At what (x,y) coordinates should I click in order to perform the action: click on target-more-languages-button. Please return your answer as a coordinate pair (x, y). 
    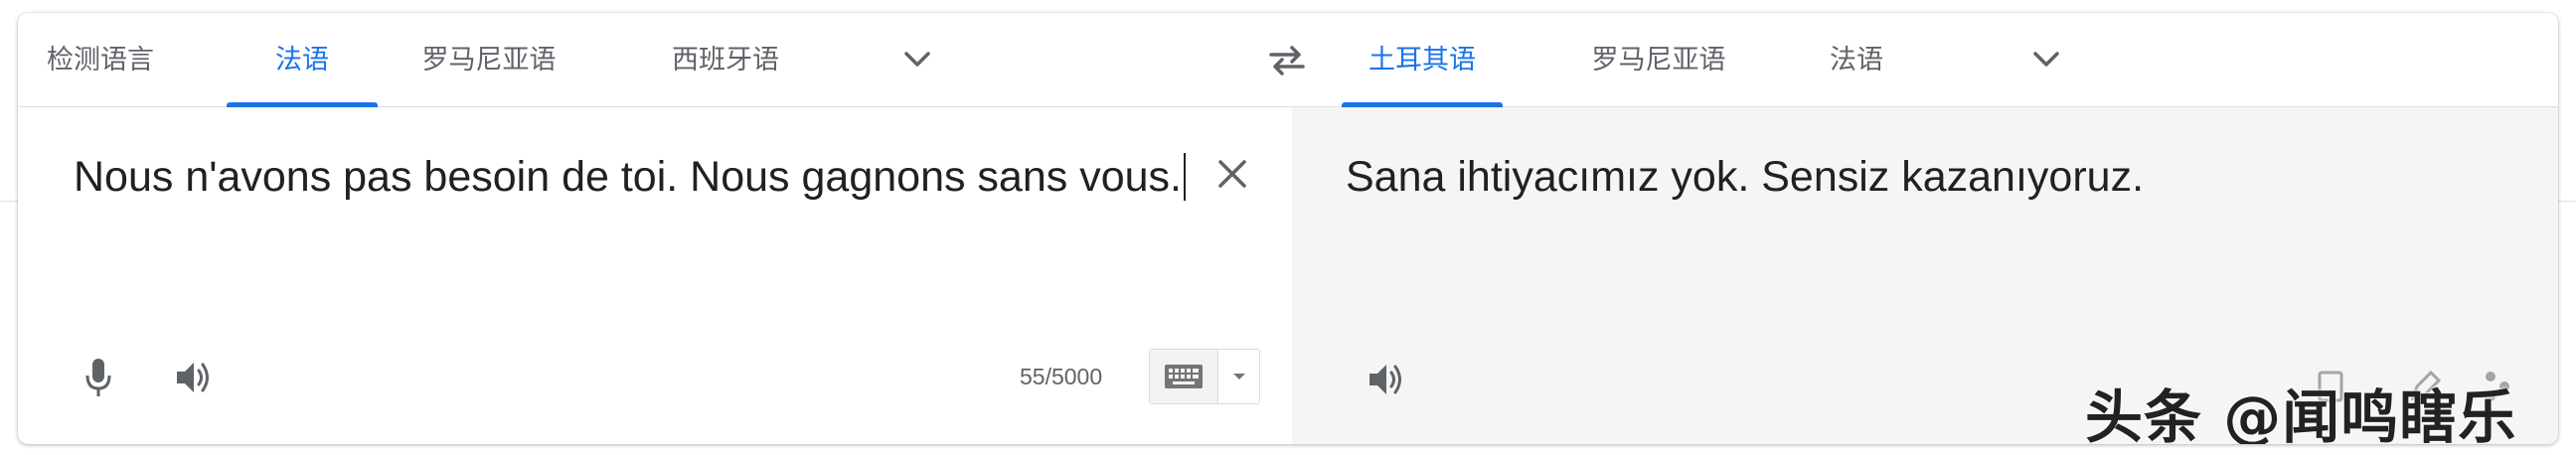
    Looking at the image, I should click on (2046, 59).